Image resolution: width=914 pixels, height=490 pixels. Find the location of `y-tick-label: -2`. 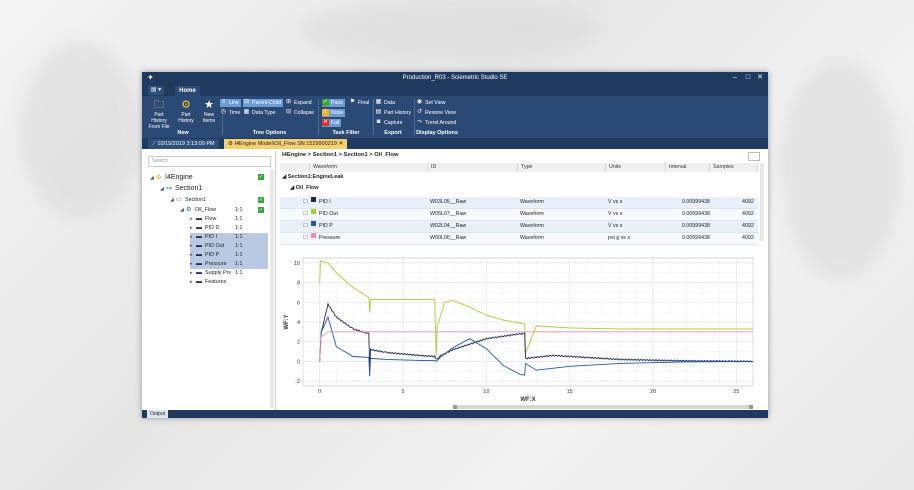

y-tick-label: -2 is located at coordinates (297, 382).